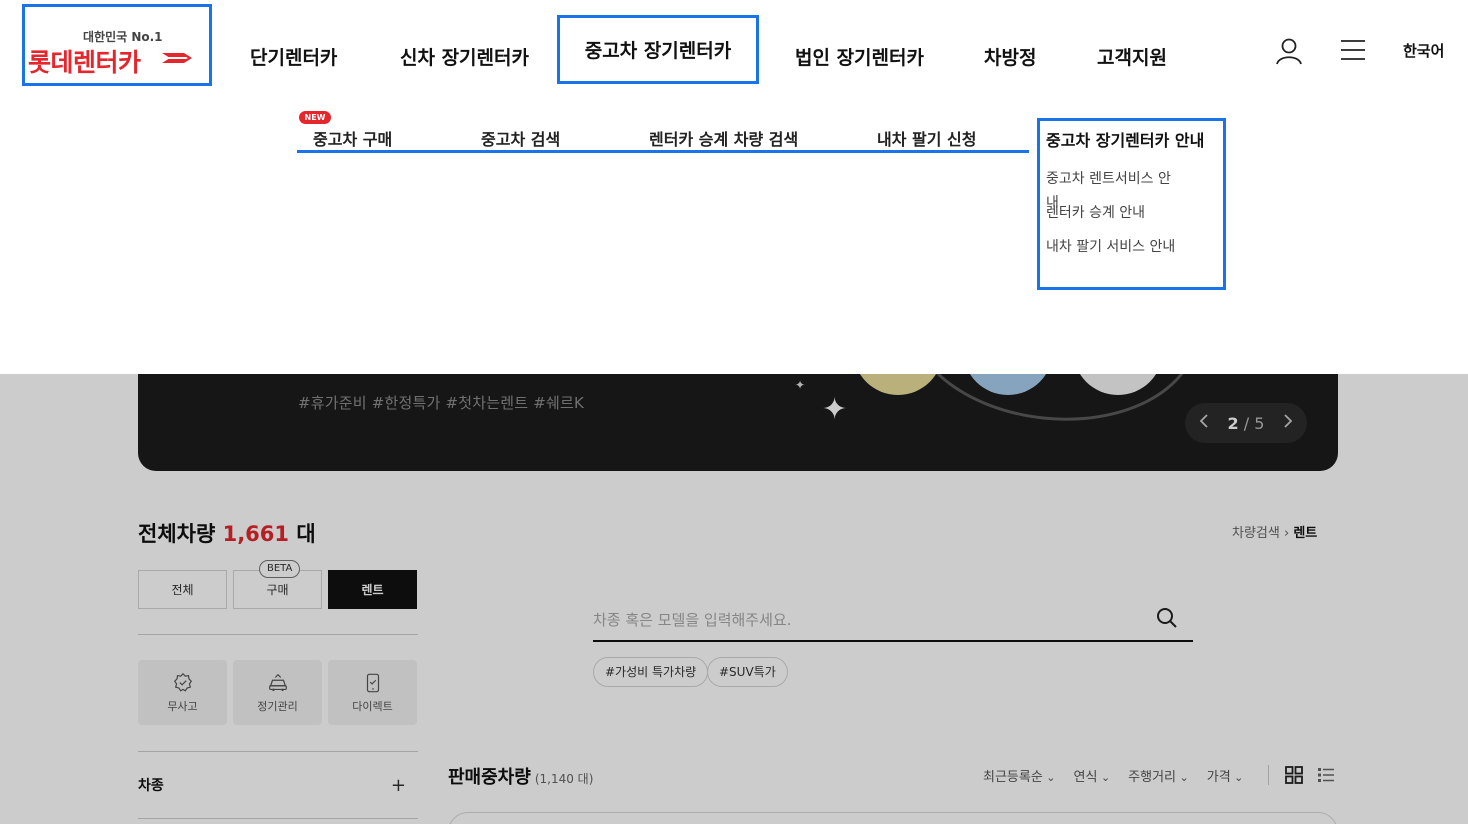 This screenshot has width=1468, height=824. What do you see at coordinates (117, 45) in the screenshot?
I see `logo: 대한민국 No.1 롯데렌터카` at bounding box center [117, 45].